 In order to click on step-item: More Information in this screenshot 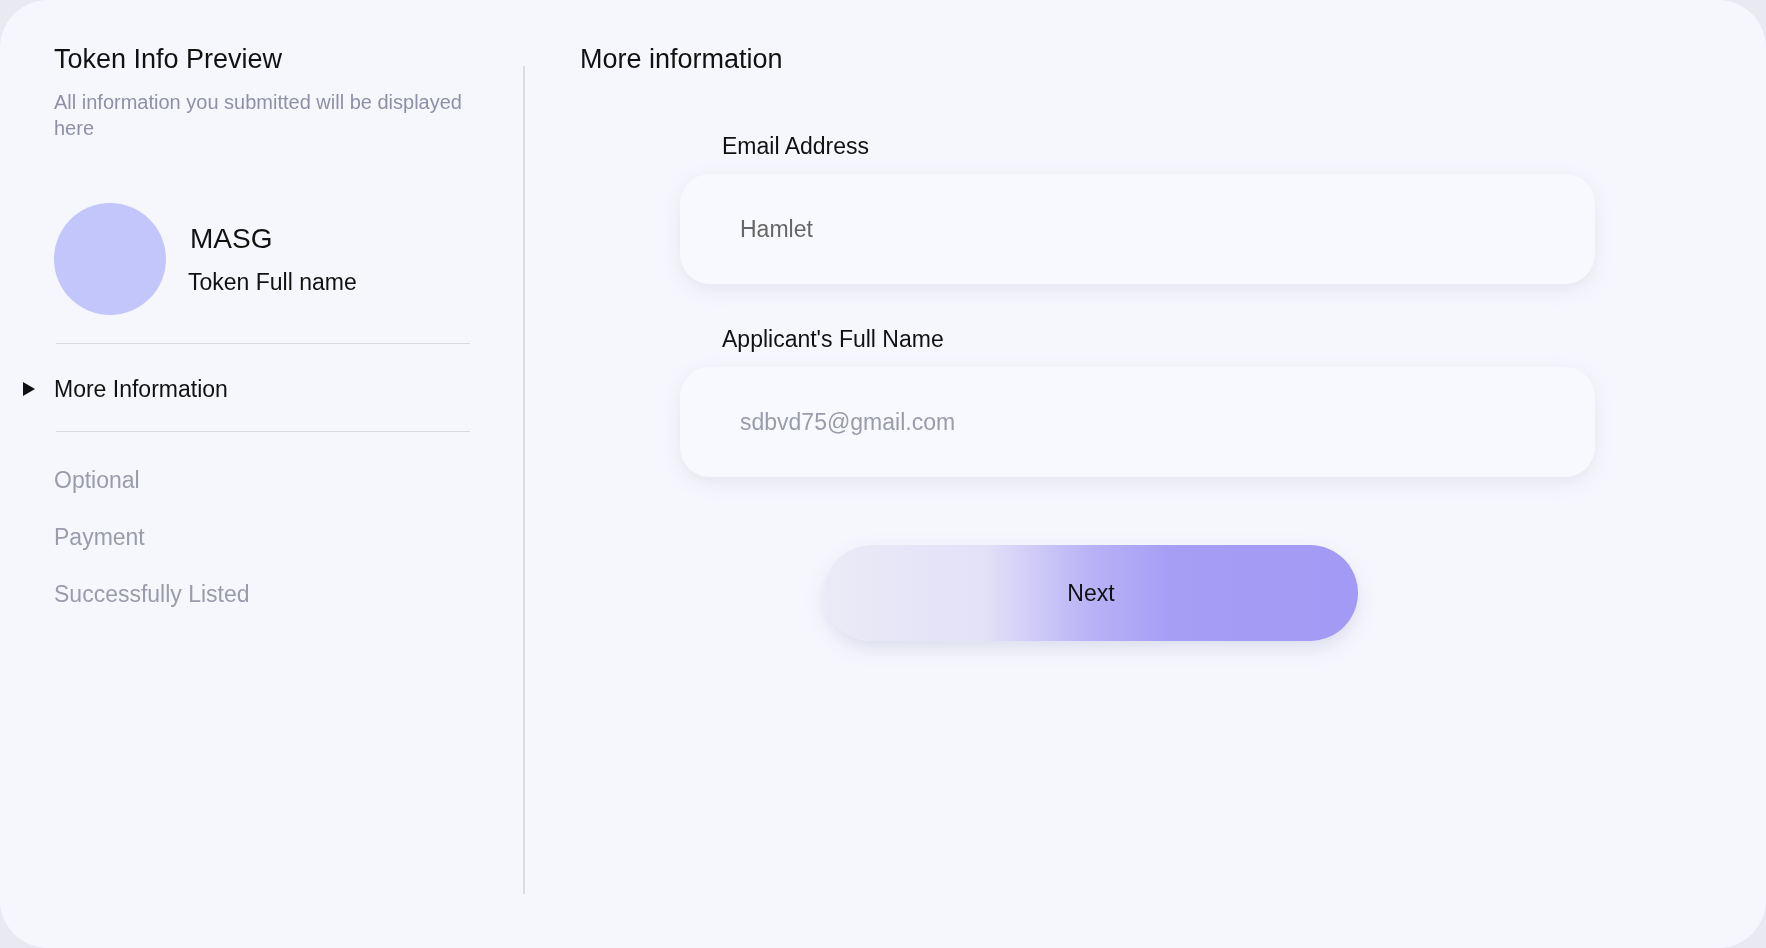, I will do `click(141, 387)`.